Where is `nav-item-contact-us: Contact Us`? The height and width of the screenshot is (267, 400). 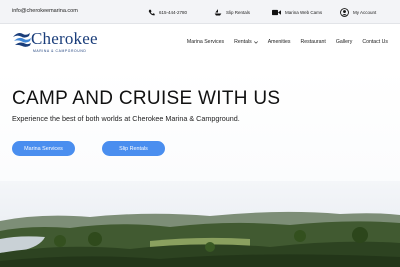 nav-item-contact-us: Contact Us is located at coordinates (375, 42).